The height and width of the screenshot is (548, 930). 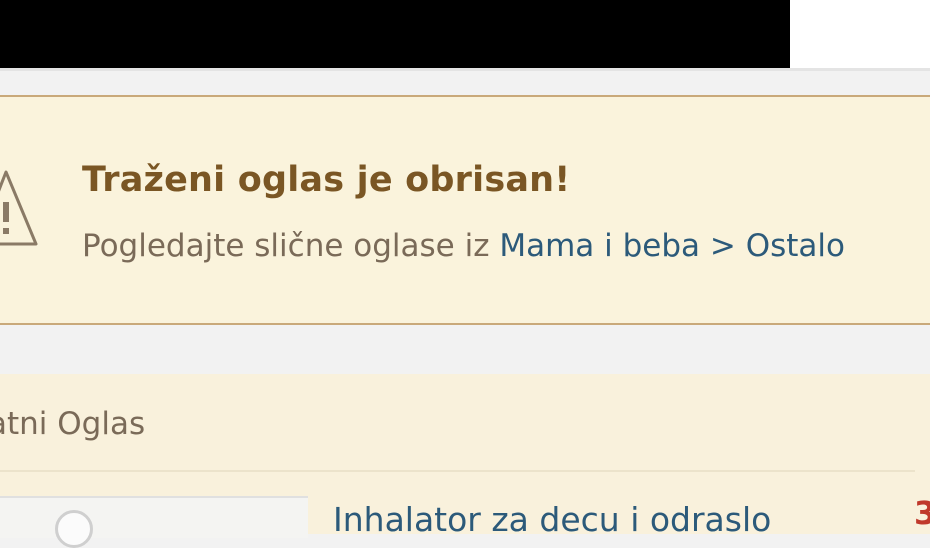 I want to click on warning-triangle-icon, so click(x=19, y=208).